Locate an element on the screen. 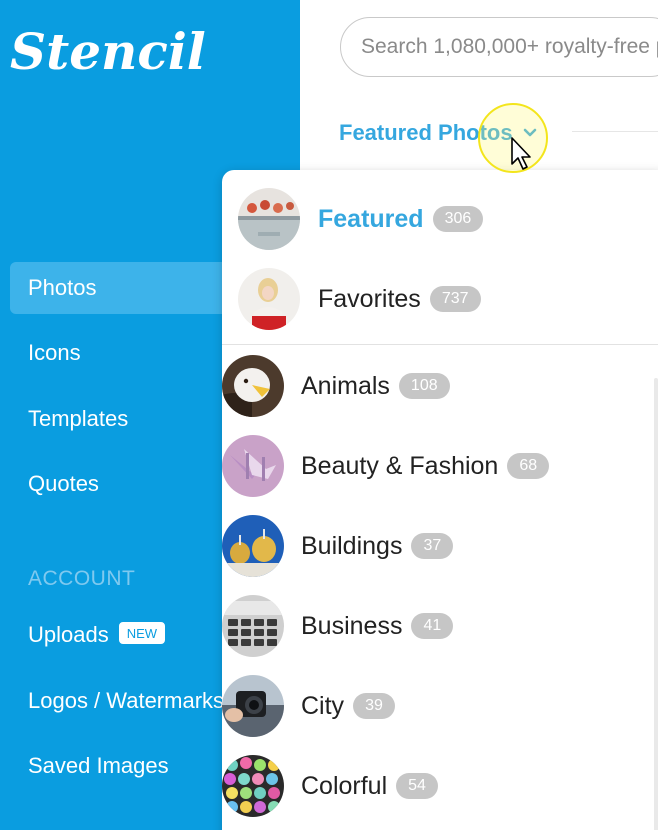 The width and height of the screenshot is (658, 830). dropdown-item-city: City 39 is located at coordinates (440, 706).